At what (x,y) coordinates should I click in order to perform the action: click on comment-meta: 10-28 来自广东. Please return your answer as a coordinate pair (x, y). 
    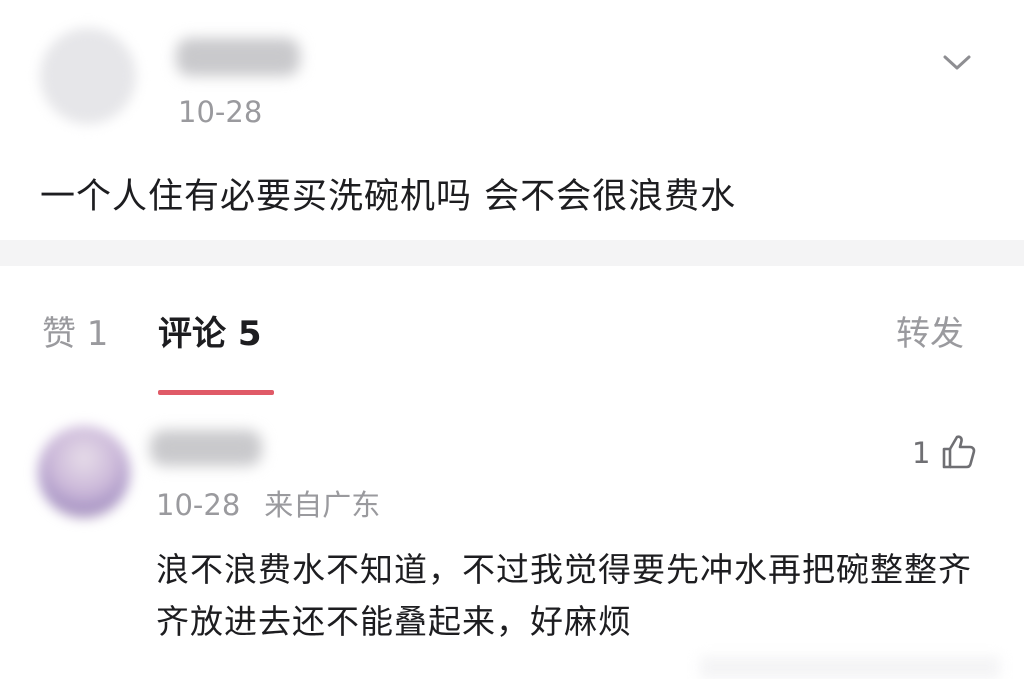
    Looking at the image, I should click on (268, 503).